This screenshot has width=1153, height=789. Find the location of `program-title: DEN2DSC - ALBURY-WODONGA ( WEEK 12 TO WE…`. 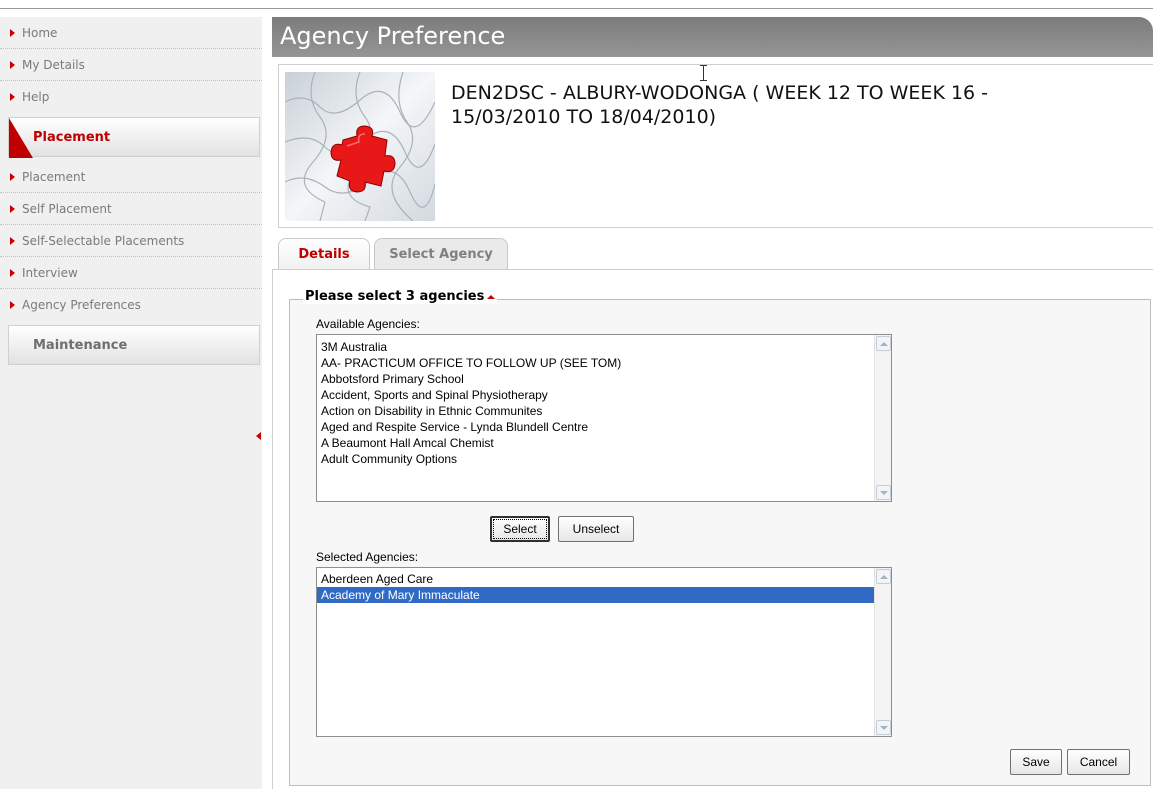

program-title: DEN2DSC - ALBURY-WODONGA ( WEEK 12 TO WE… is located at coordinates (720, 105).